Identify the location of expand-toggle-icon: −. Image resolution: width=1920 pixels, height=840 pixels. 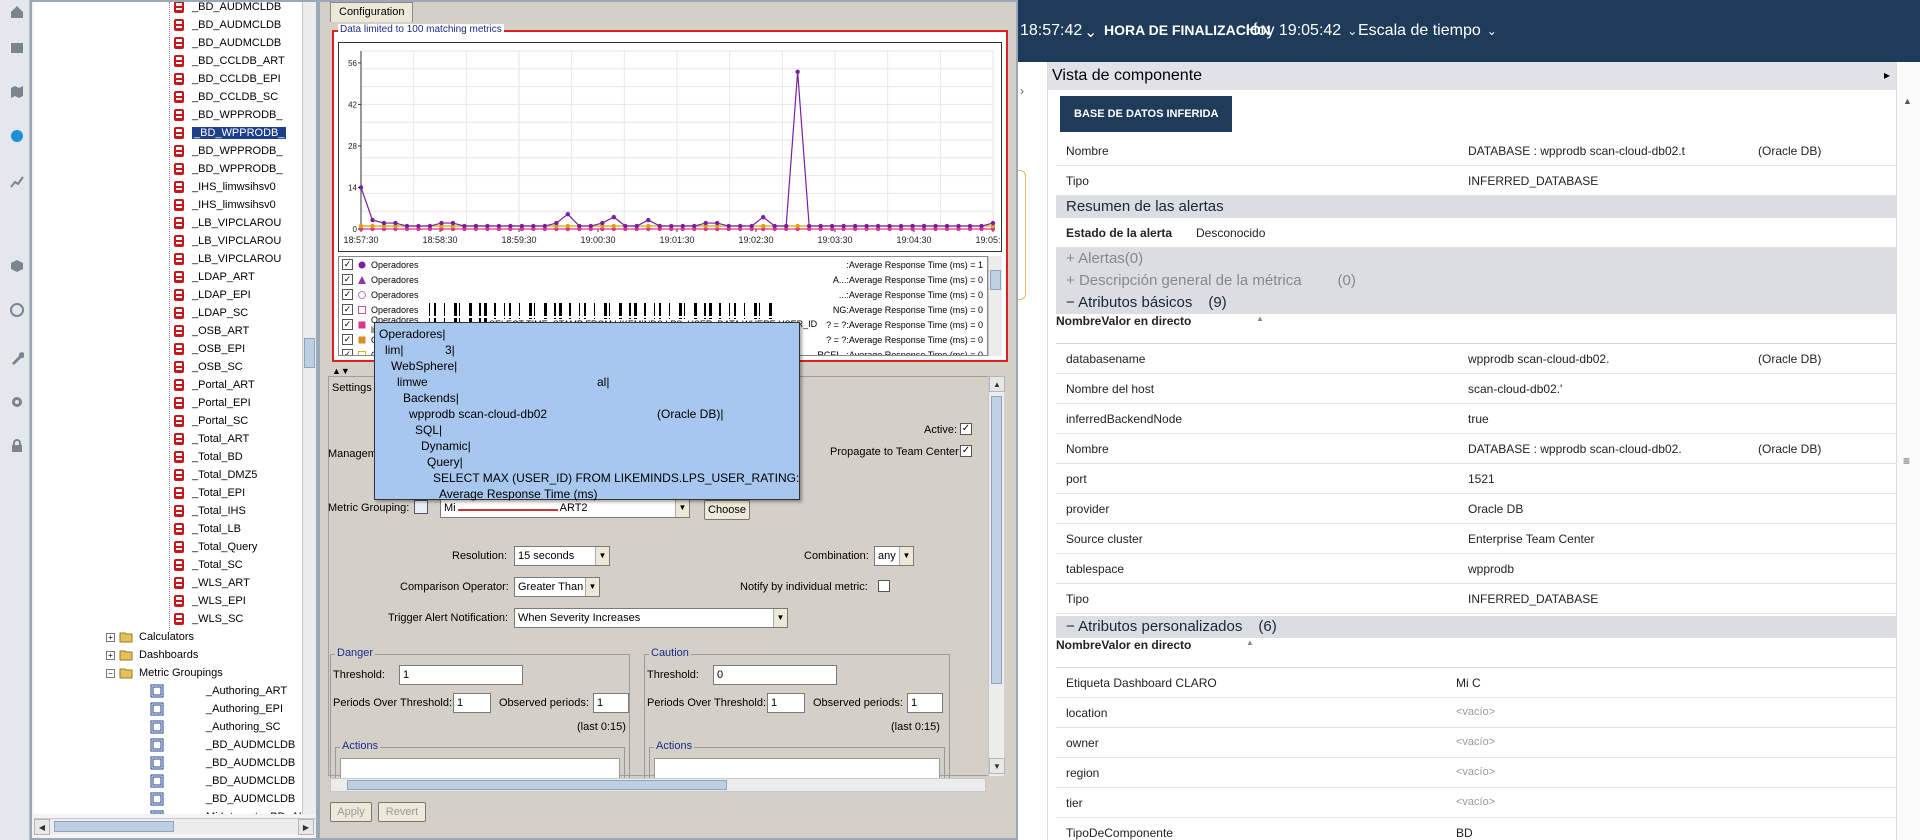
(110, 673).